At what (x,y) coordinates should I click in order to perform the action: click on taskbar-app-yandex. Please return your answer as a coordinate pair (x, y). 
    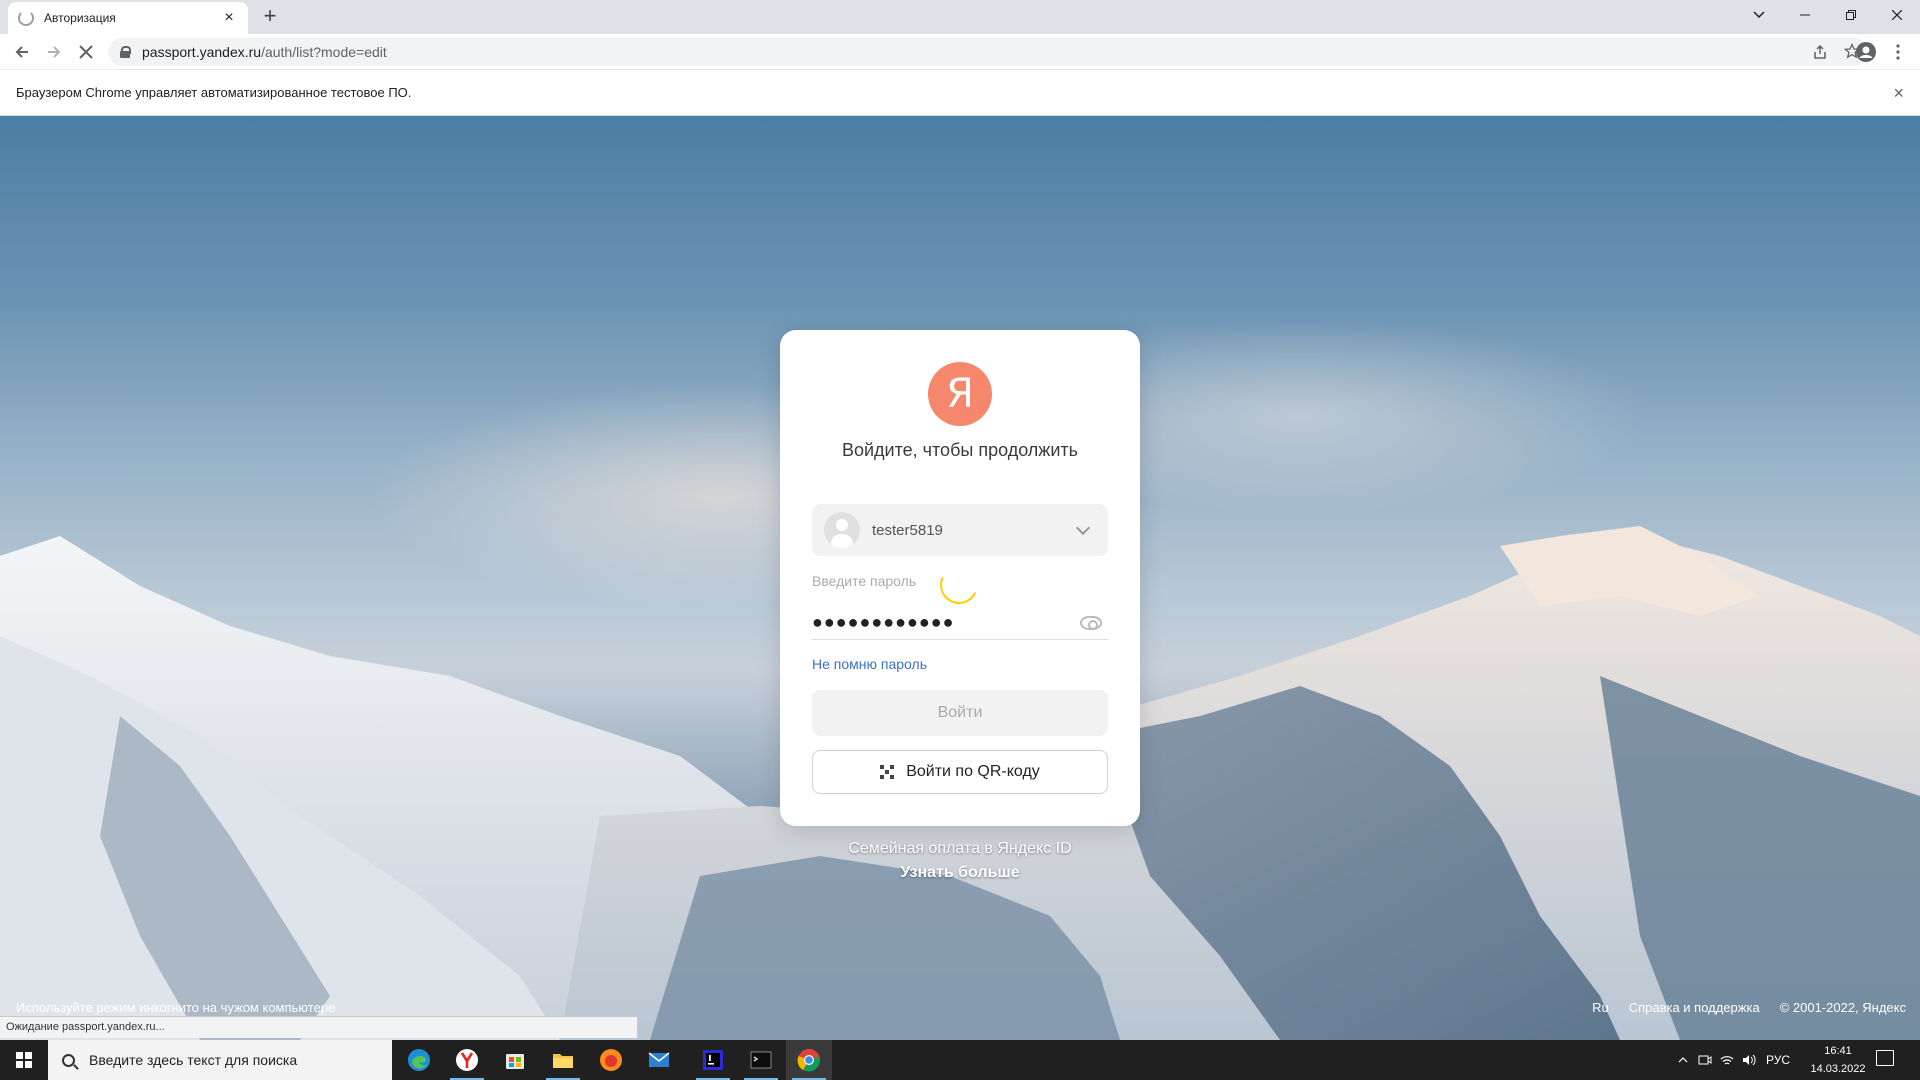
    Looking at the image, I should click on (467, 1060).